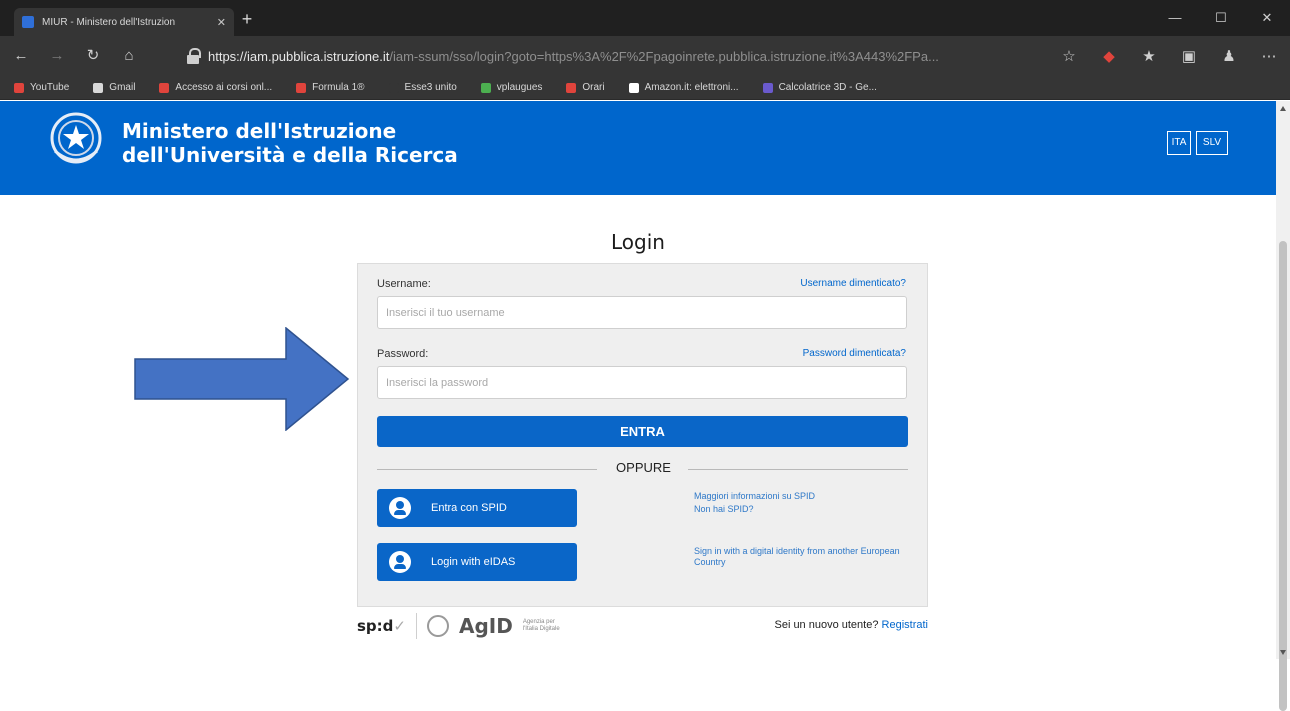 This screenshot has width=1290, height=711. I want to click on username-label: Username:, so click(404, 284).